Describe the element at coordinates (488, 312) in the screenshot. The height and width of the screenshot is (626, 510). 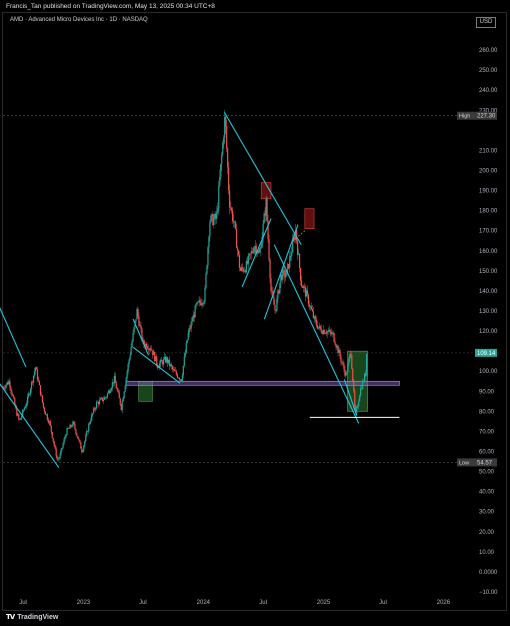
I see `y-tick-label: 130.00` at that location.